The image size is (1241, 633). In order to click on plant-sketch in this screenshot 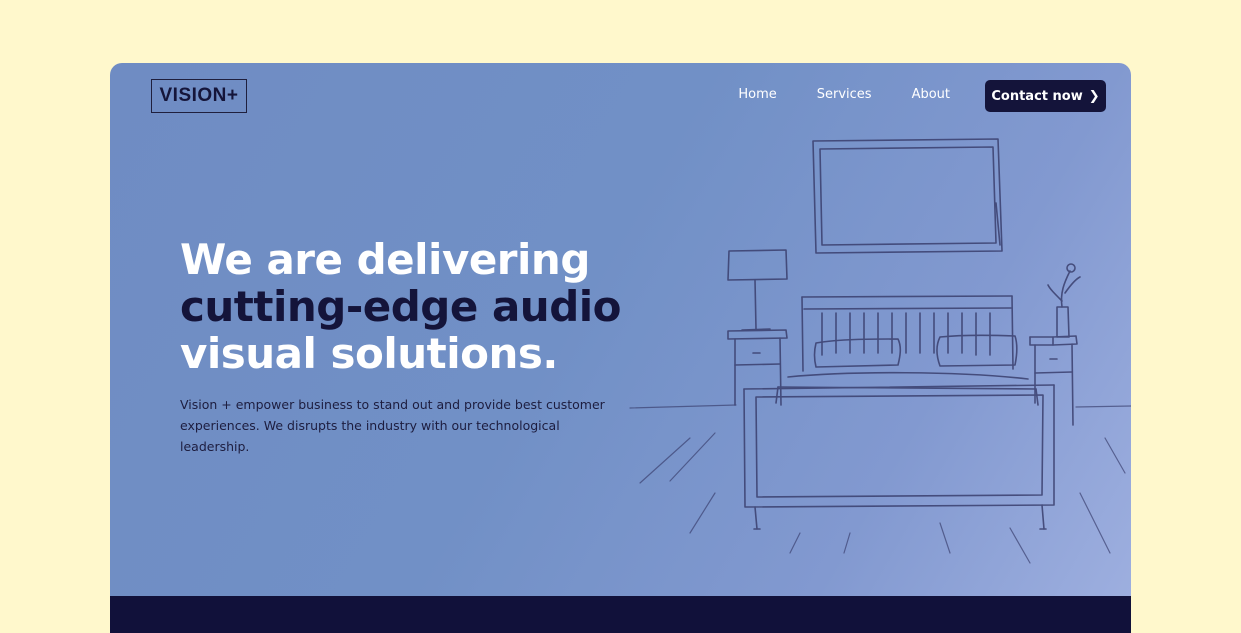, I will do `click(1064, 300)`.